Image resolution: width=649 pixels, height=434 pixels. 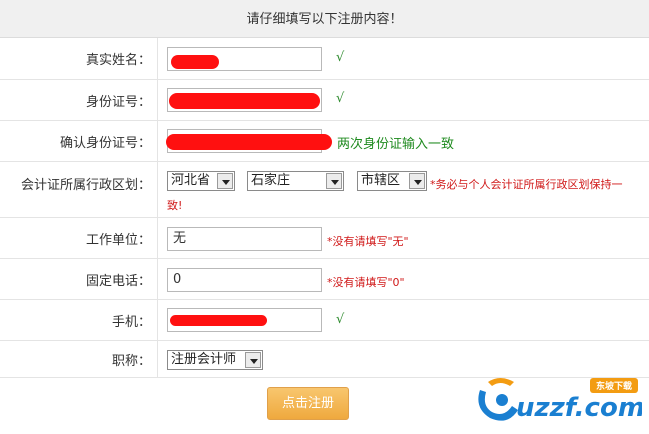 I want to click on district-value: 市辖区, so click(x=381, y=180).